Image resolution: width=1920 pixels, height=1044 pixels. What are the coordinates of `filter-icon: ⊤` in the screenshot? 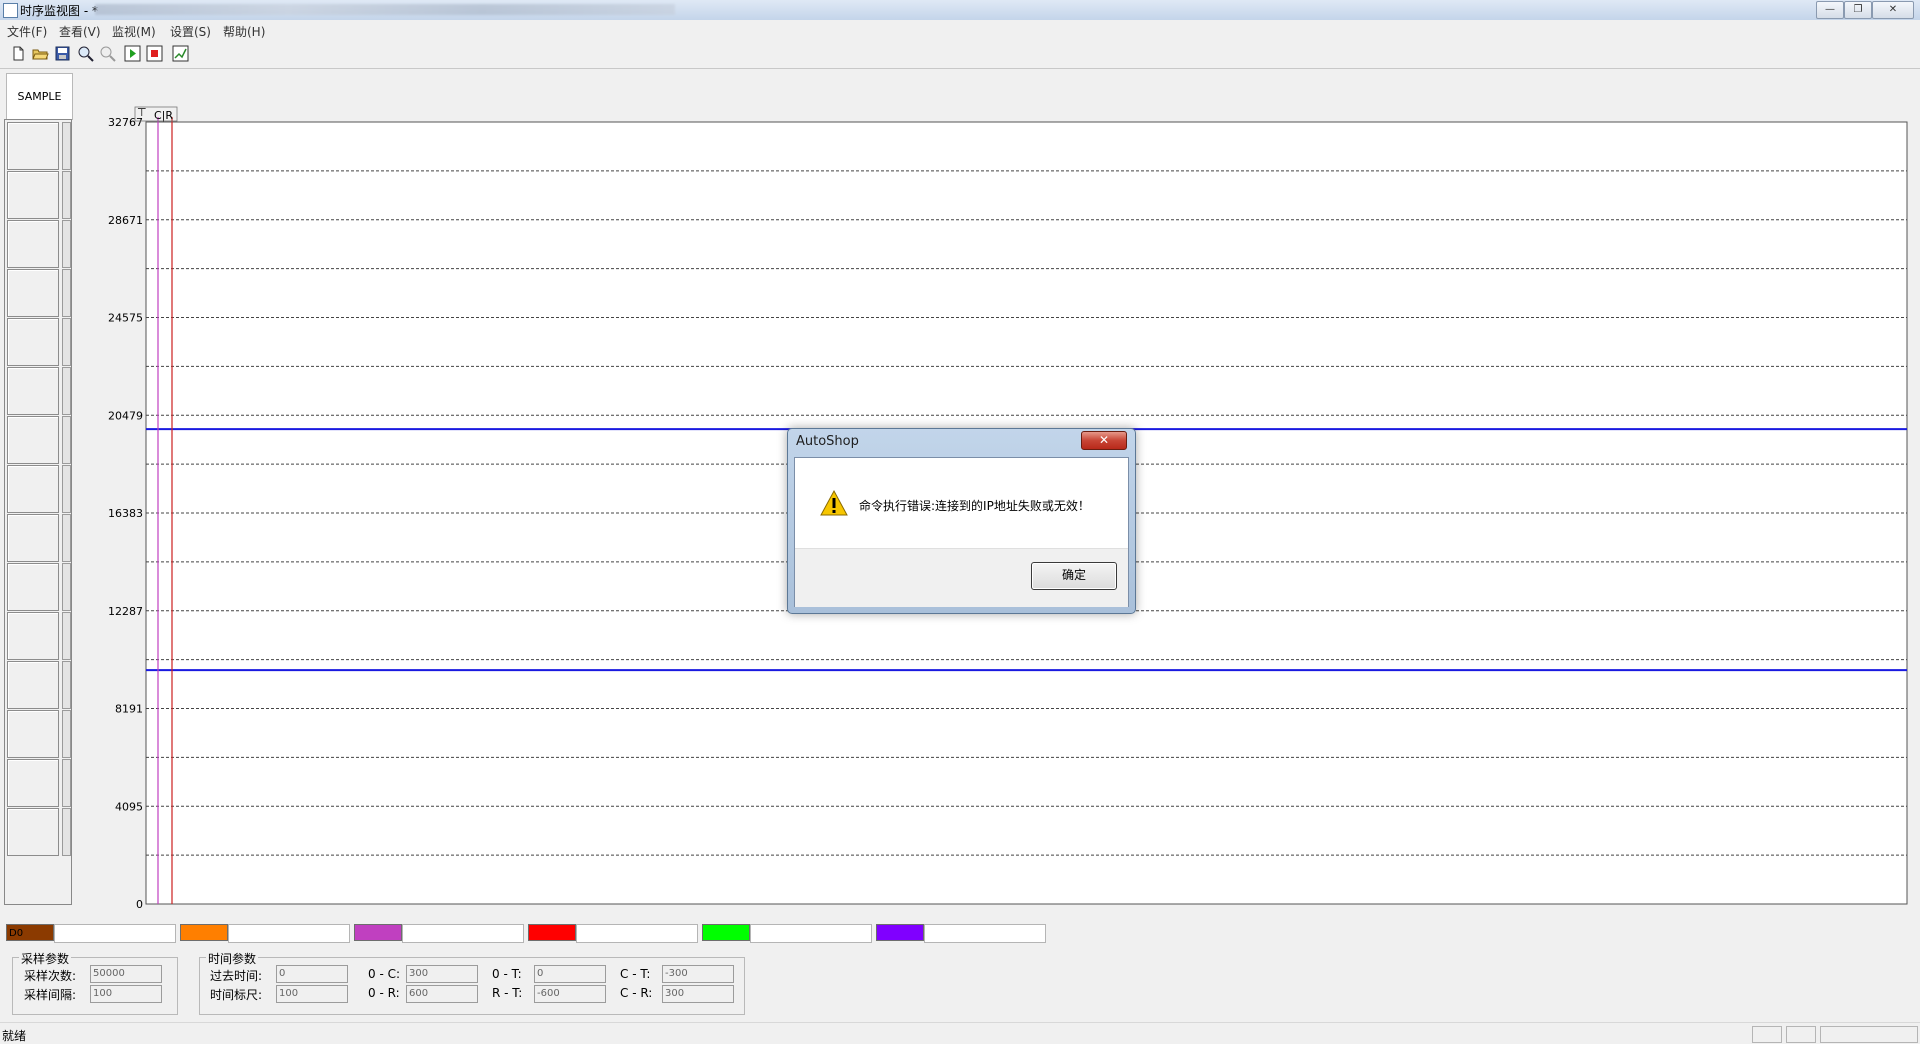 It's located at (142, 112).